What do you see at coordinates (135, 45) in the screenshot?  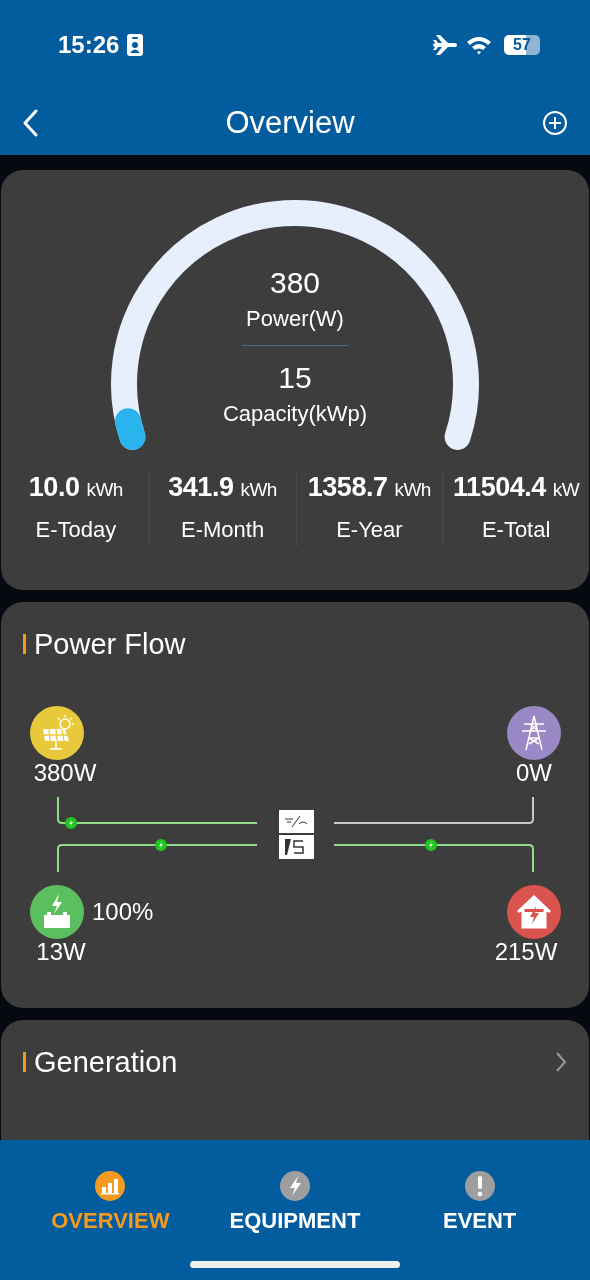 I see `id-card-icon` at bounding box center [135, 45].